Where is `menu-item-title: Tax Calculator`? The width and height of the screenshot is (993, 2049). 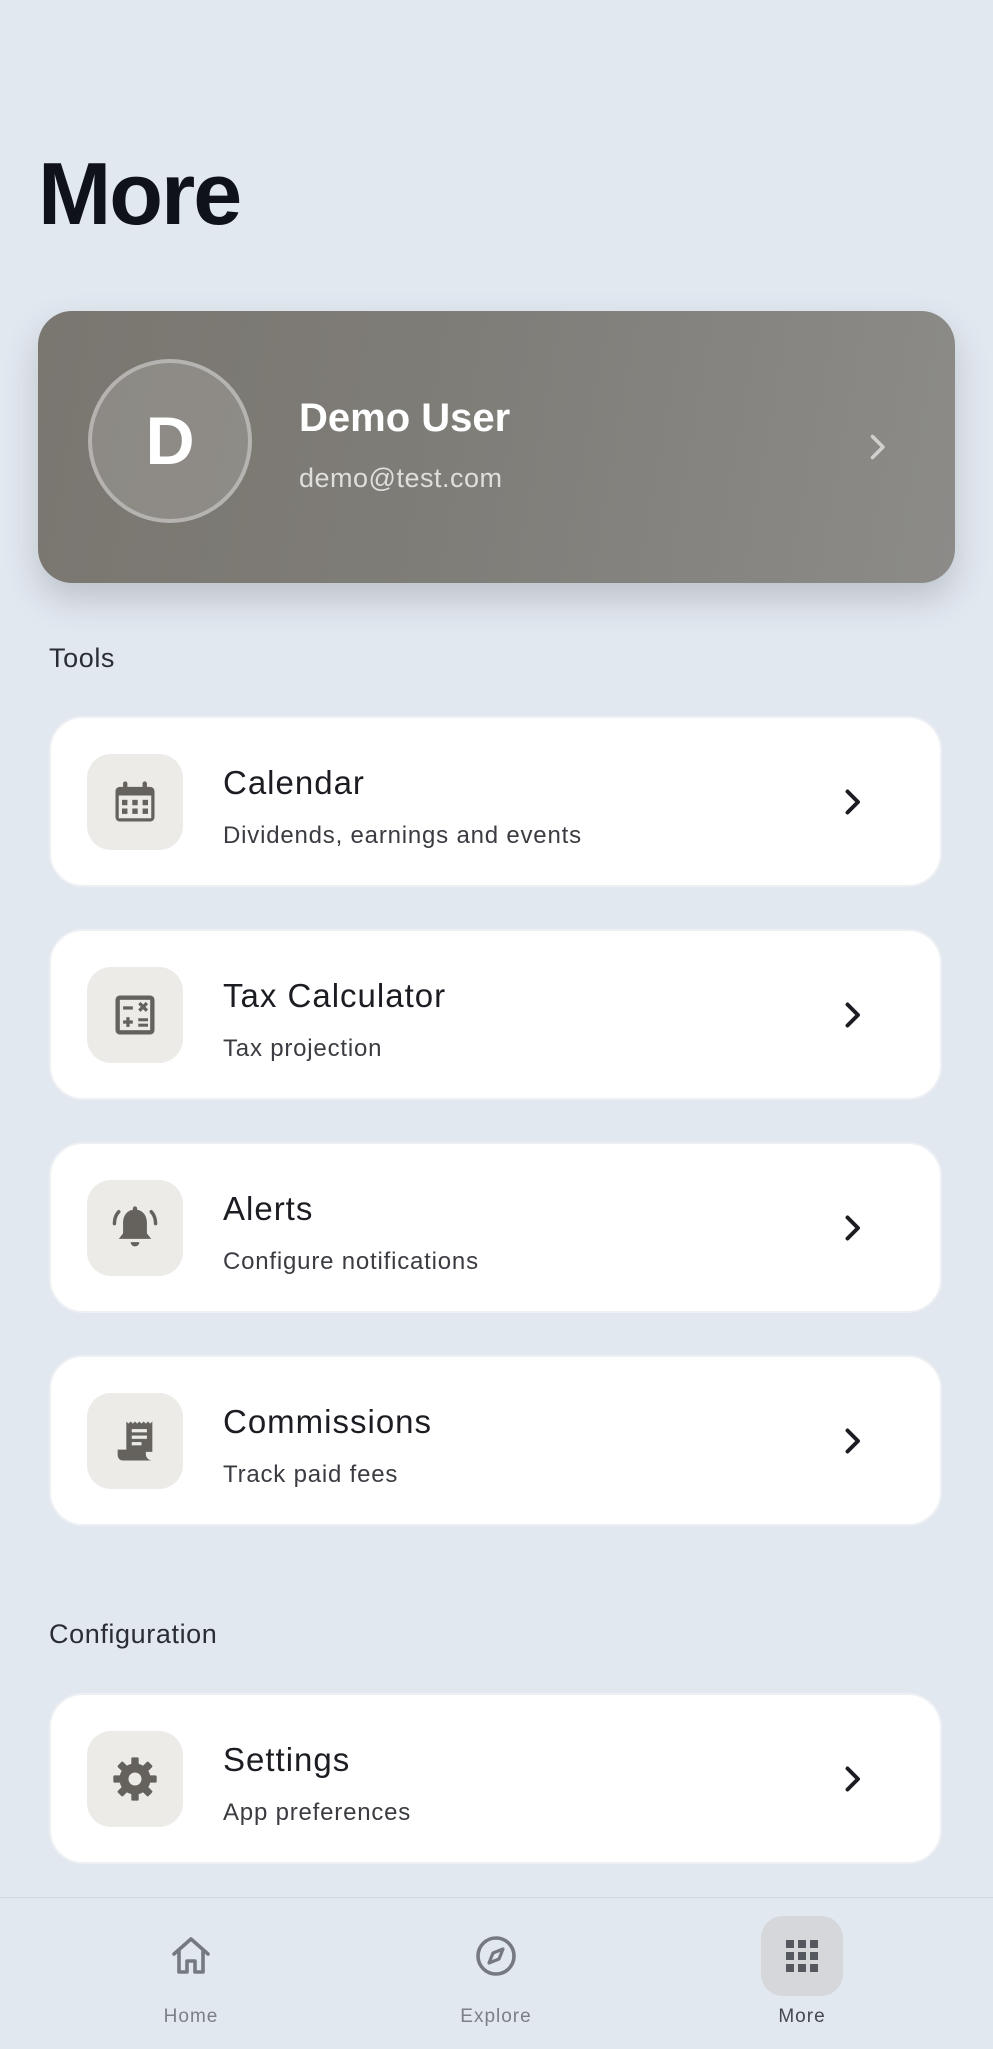
menu-item-title: Tax Calculator is located at coordinates (335, 995).